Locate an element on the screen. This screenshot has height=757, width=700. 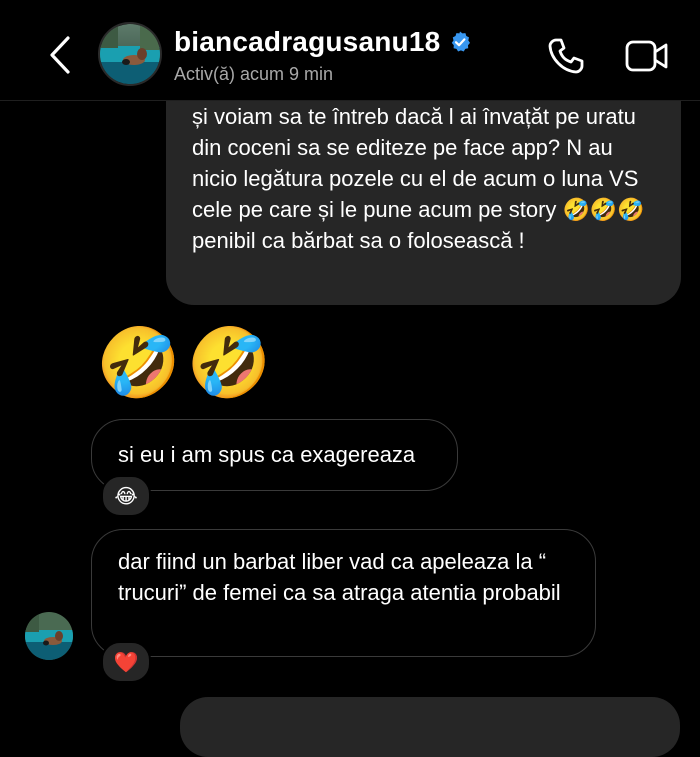
incoming-message: si eu i am spus ca exagereaza is located at coordinates (274, 455).